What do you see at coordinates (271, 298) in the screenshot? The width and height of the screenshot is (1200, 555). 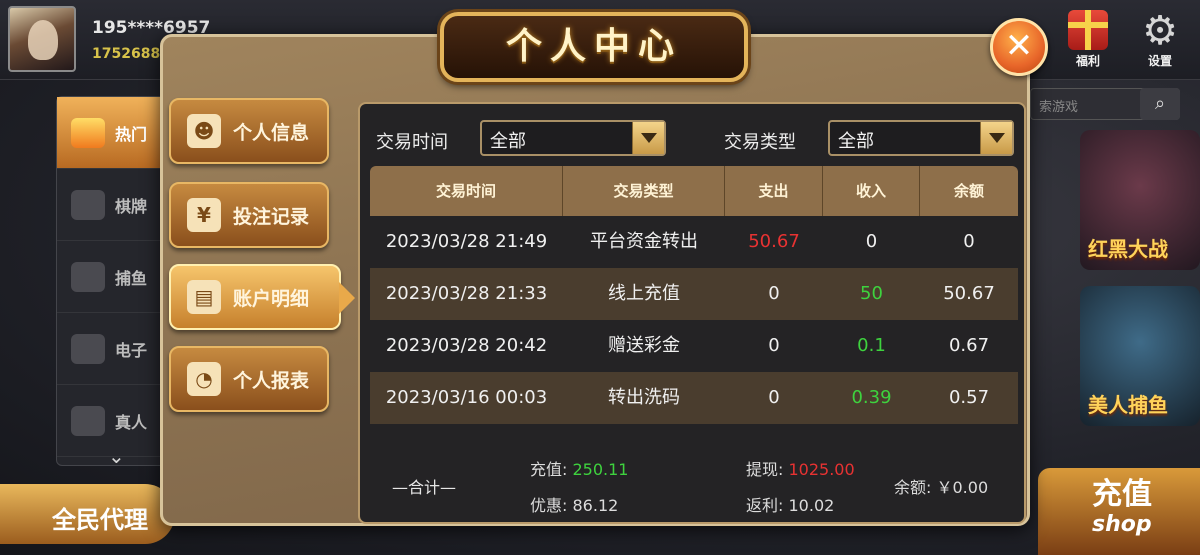 I see `tab-label: 账户明细` at bounding box center [271, 298].